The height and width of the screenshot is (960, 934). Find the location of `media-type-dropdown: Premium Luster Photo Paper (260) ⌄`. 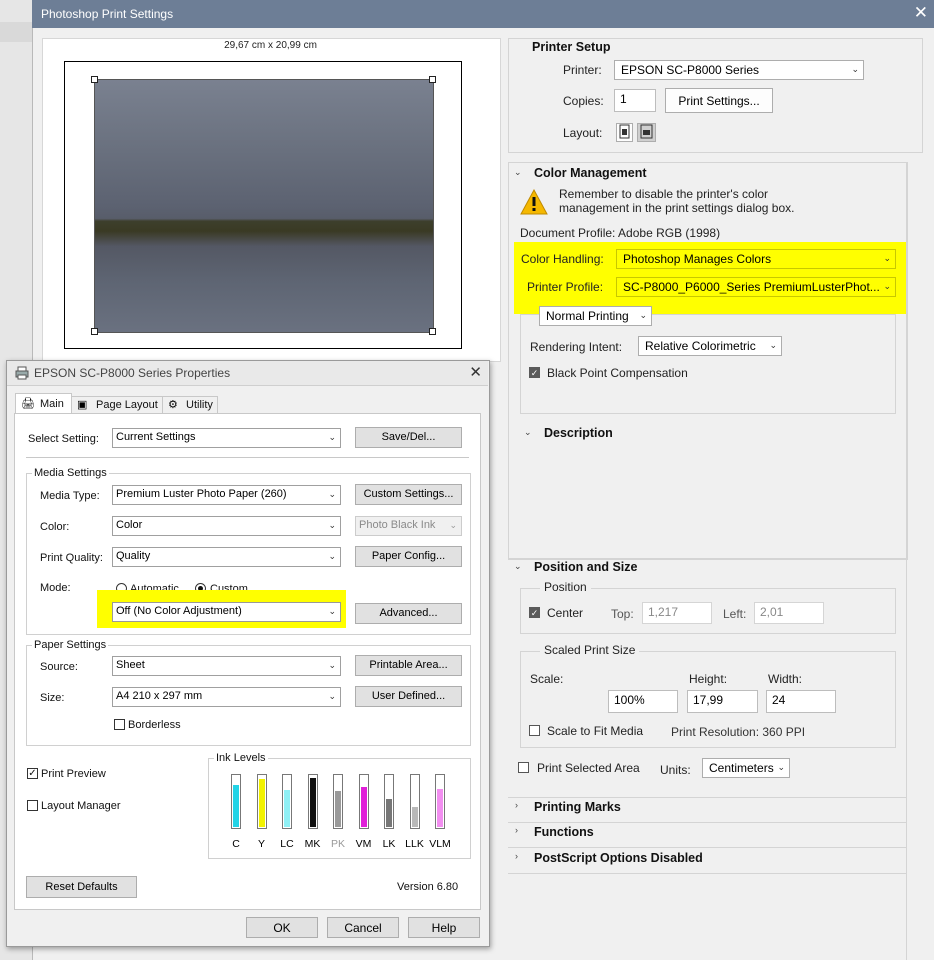

media-type-dropdown: Premium Luster Photo Paper (260) ⌄ is located at coordinates (226, 495).